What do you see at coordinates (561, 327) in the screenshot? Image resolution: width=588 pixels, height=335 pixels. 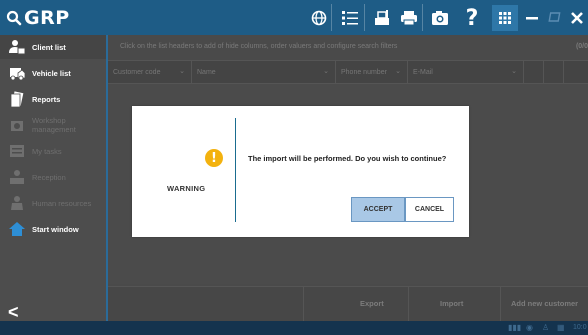 I see `calendar-icon: ▦` at bounding box center [561, 327].